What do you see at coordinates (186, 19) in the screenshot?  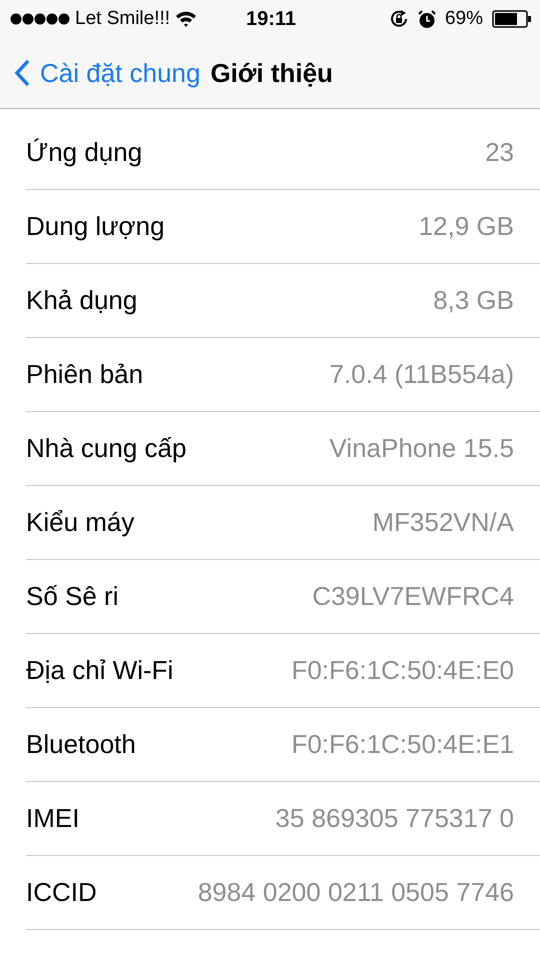 I see `wifi-icon` at bounding box center [186, 19].